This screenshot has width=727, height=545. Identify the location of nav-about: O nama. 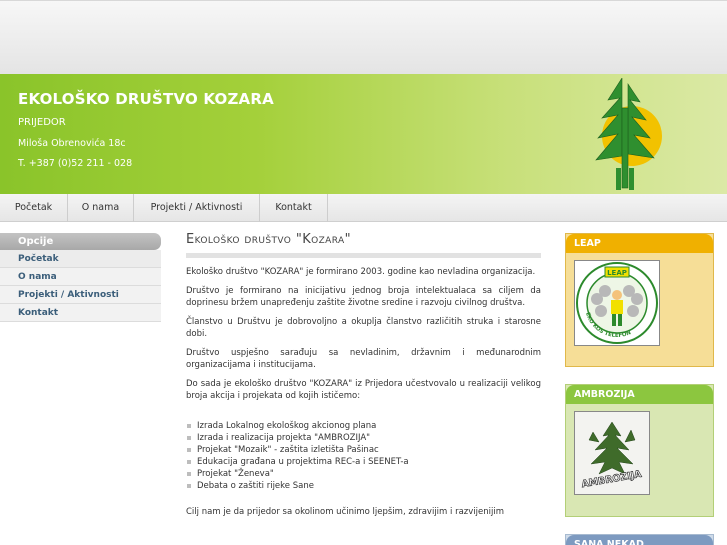
(101, 208).